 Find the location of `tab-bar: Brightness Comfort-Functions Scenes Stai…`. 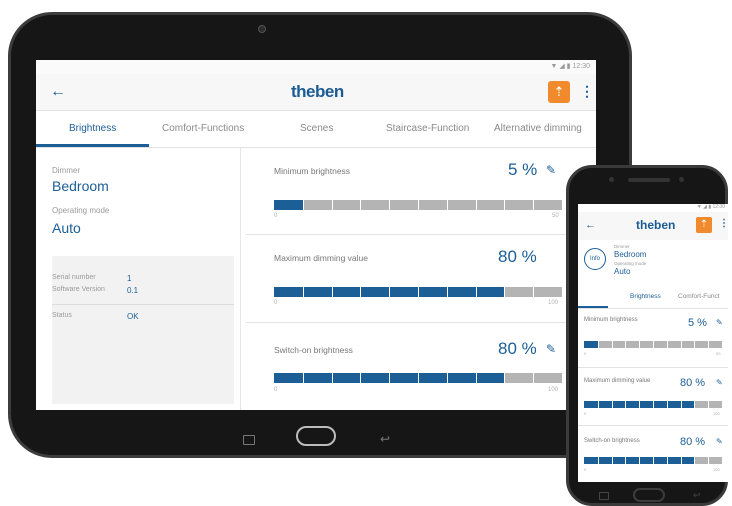

tab-bar: Brightness Comfort-Functions Scenes Stai… is located at coordinates (316, 129).